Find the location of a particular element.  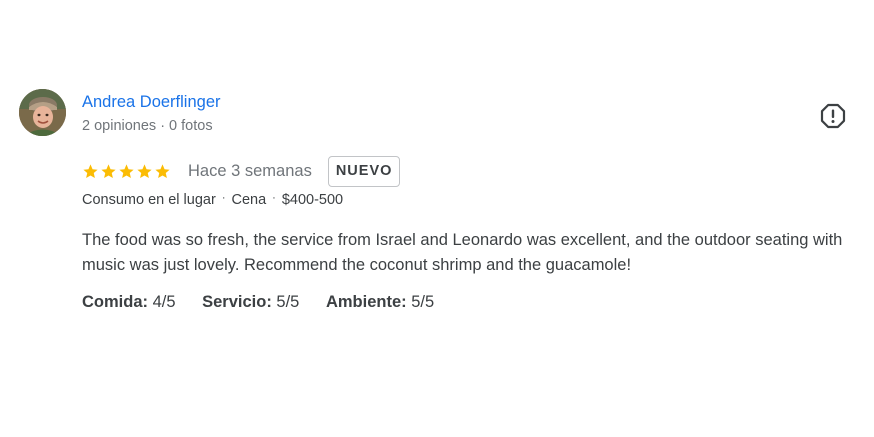

score-service: Servicio: 5/5 is located at coordinates (250, 302).